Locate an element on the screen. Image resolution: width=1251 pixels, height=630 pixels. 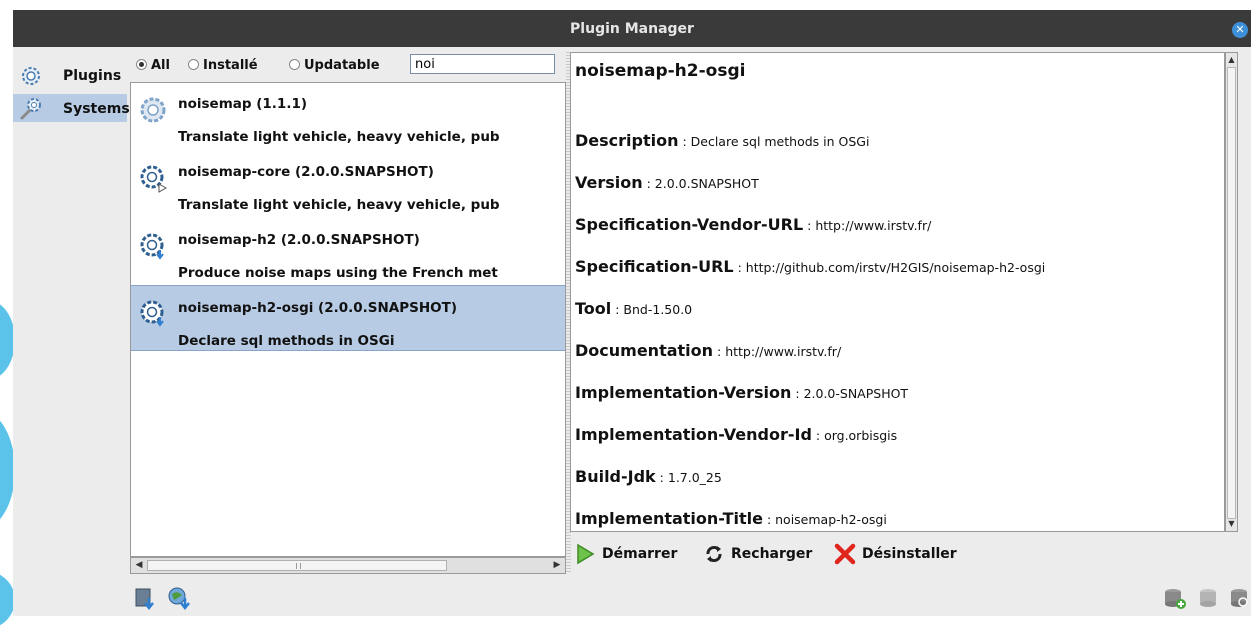
detail-property: Implementation-Version : 2.0.0-SNAPSHOT is located at coordinates (741, 392).